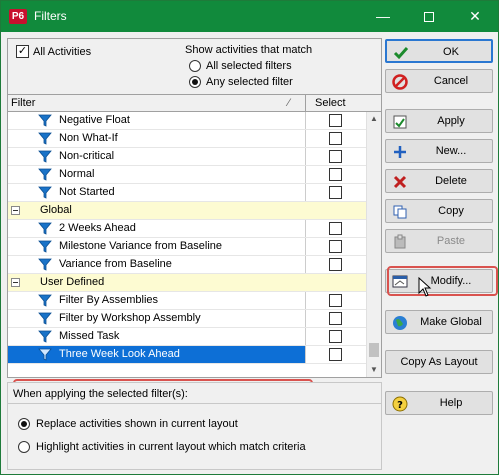 The image size is (499, 475). I want to click on filter-row: Three Week Look Ahead, so click(187, 355).